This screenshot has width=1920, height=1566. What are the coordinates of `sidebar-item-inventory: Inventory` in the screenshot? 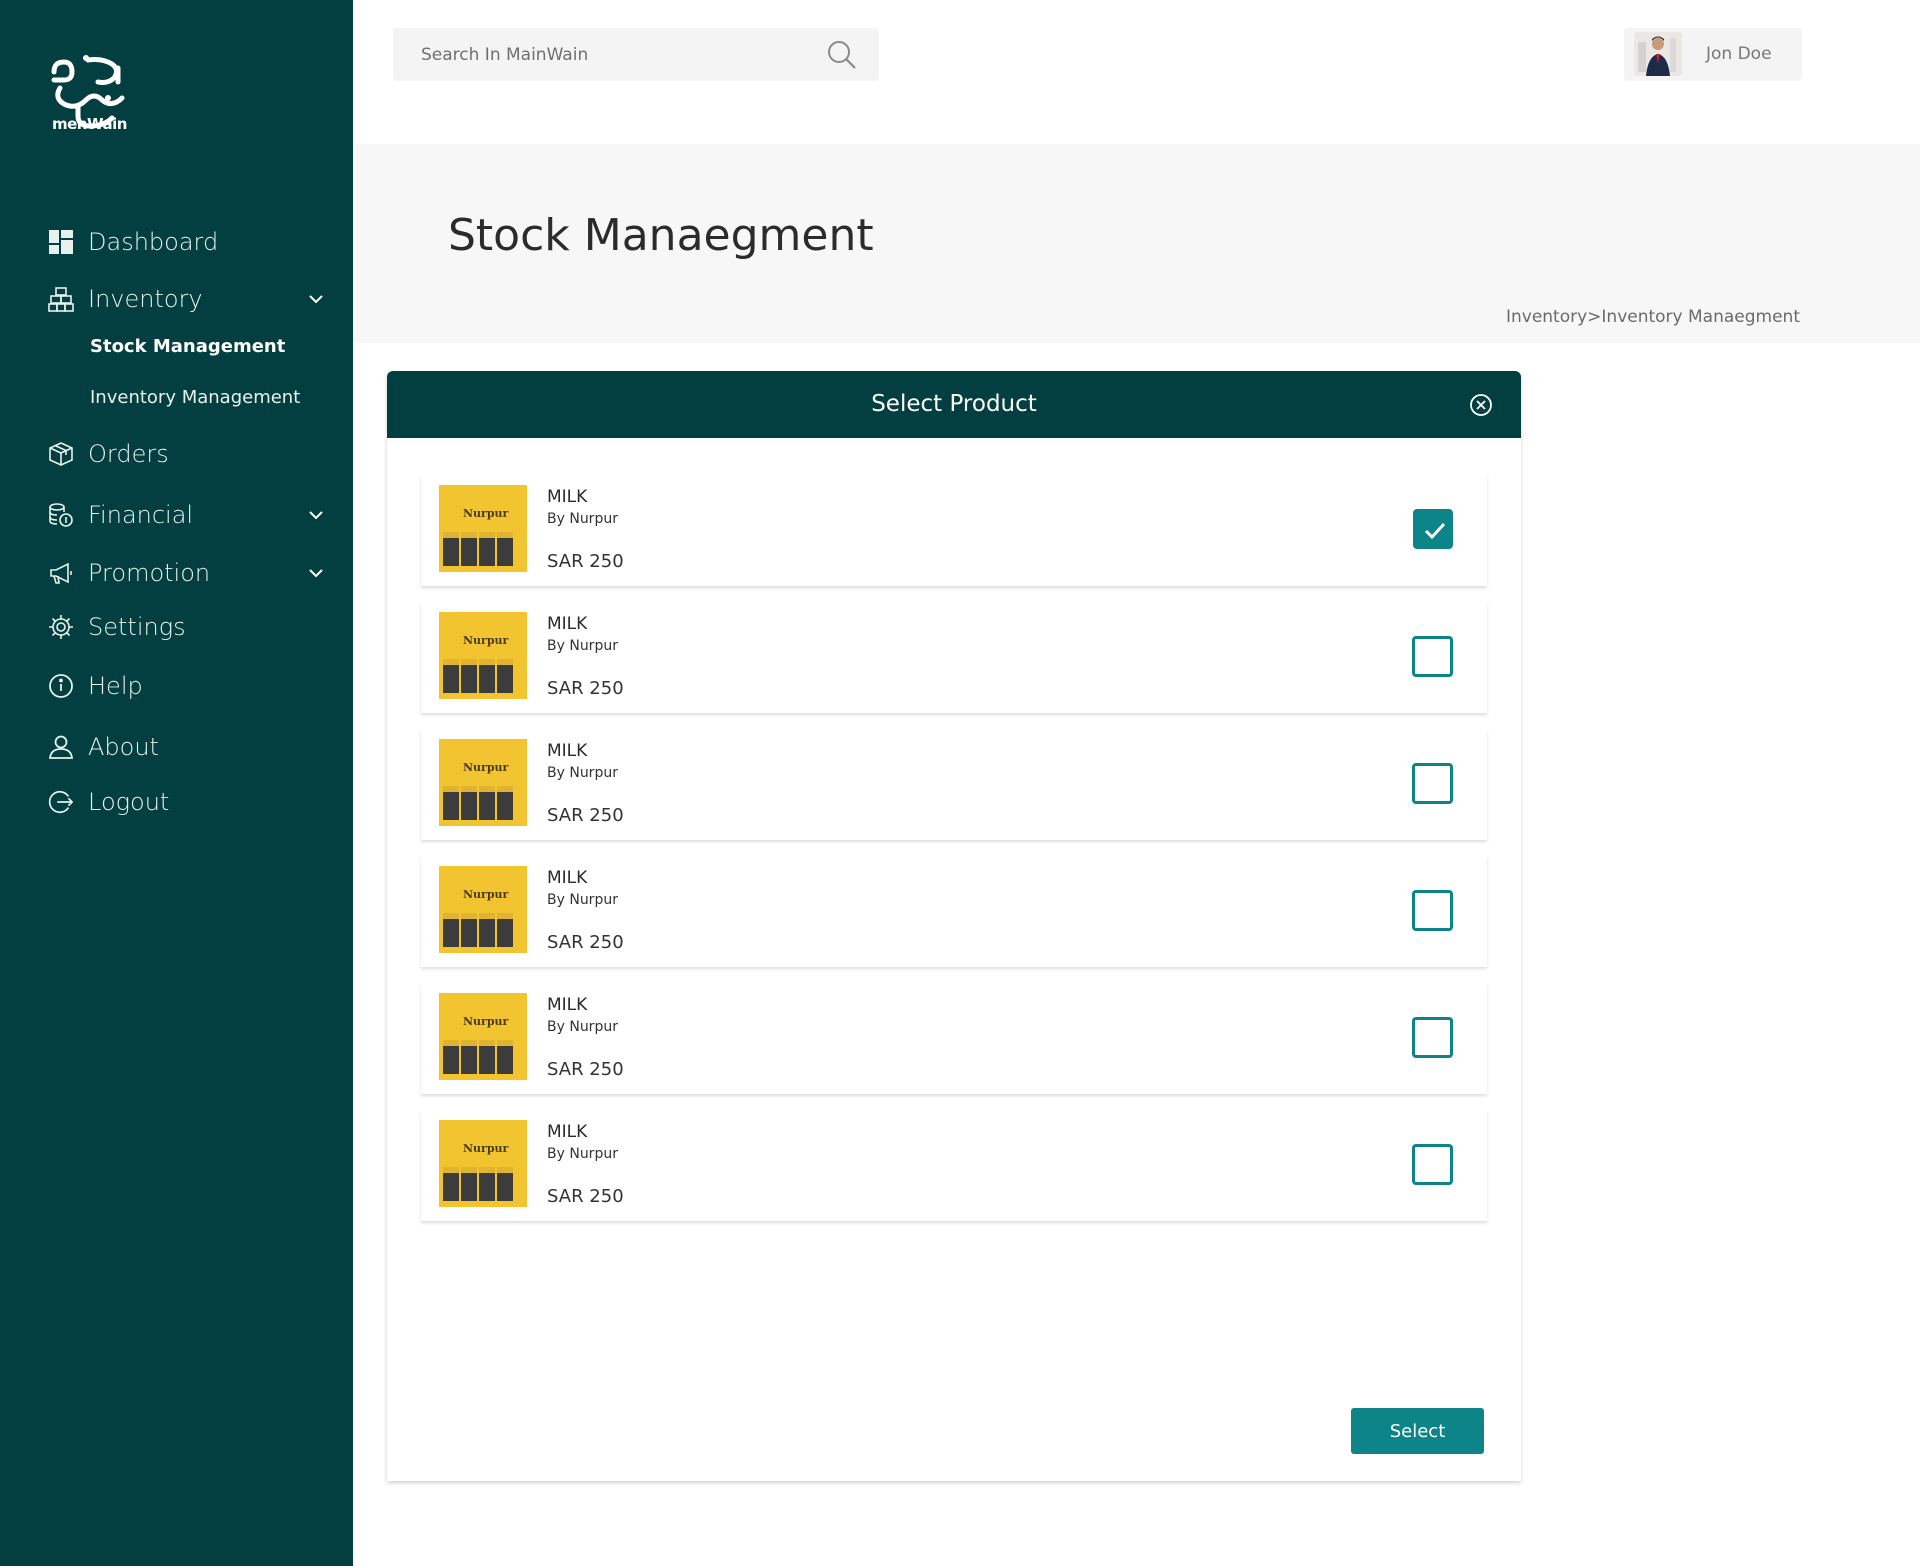 It's located at (190, 299).